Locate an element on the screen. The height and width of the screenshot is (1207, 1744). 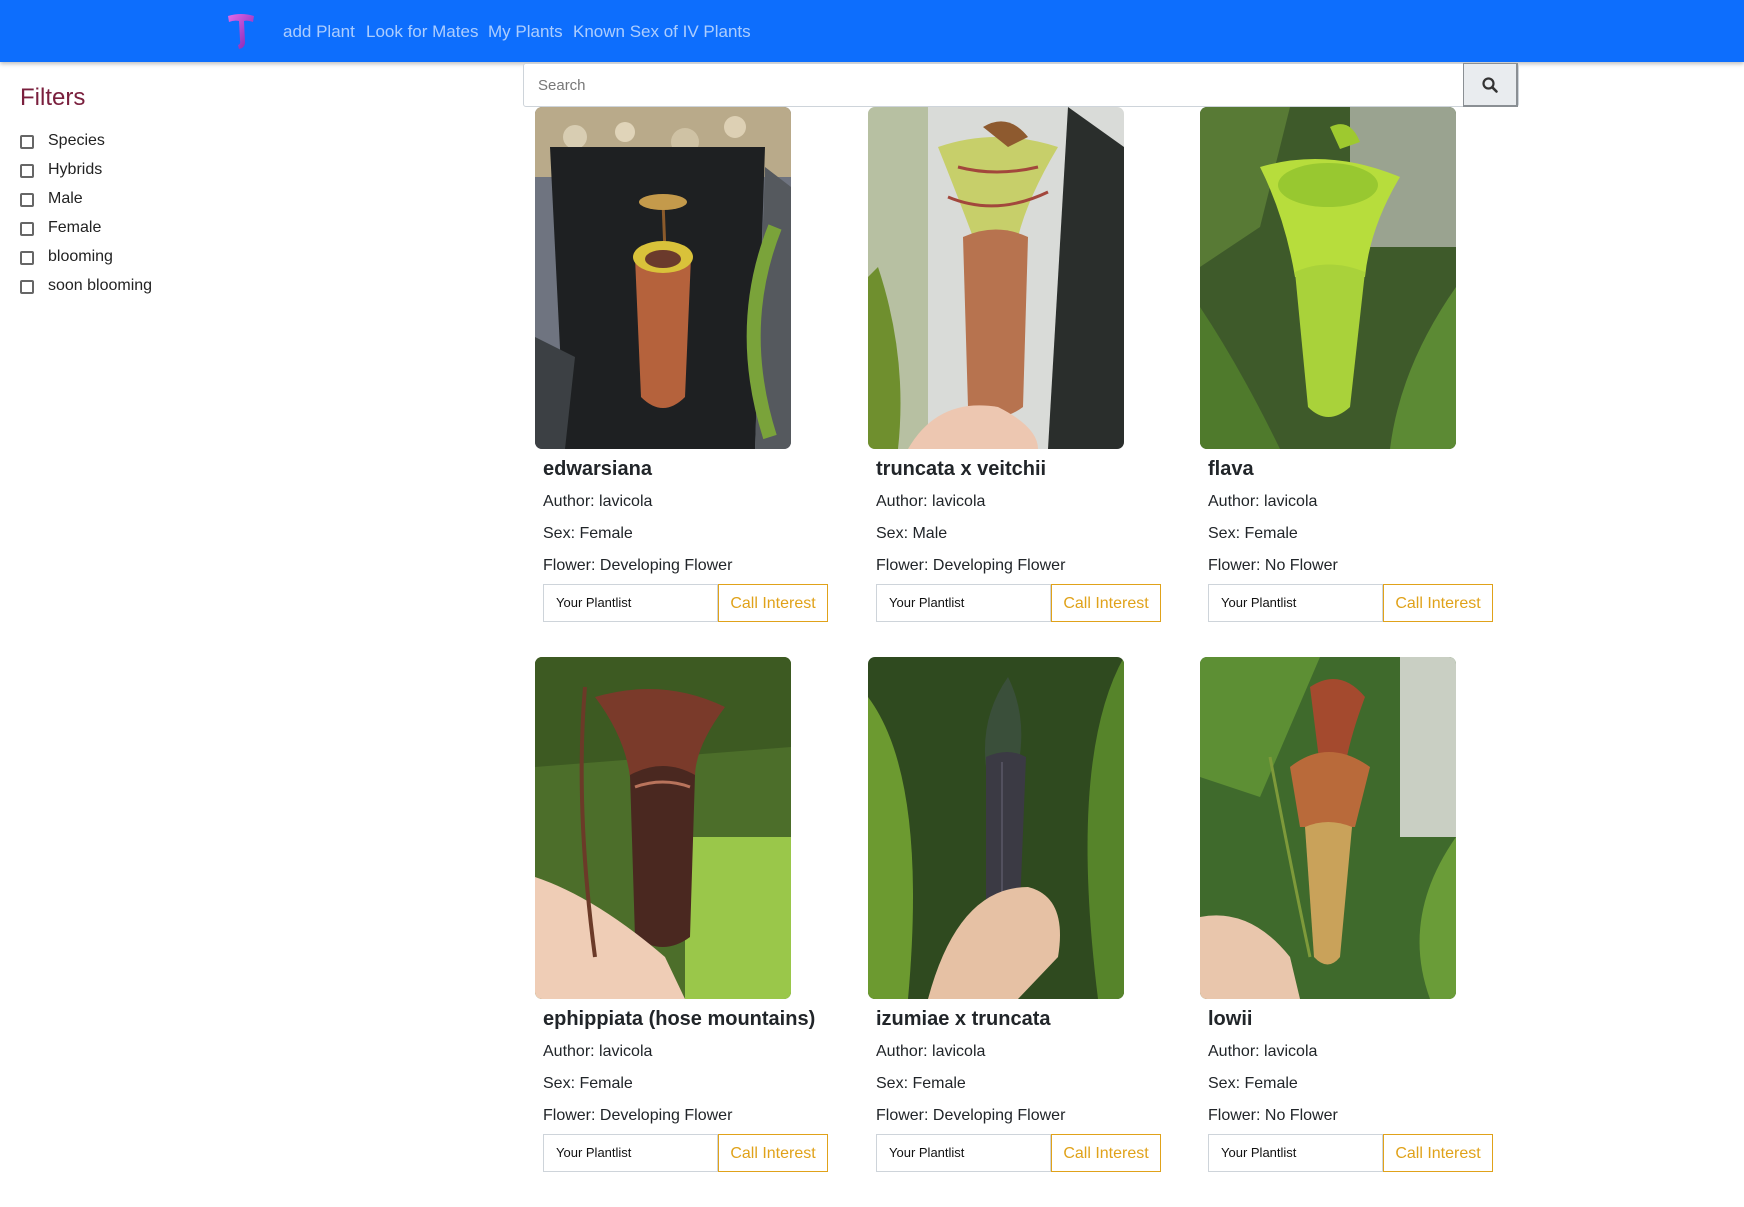
plant-name: truncata x veitchii is located at coordinates (961, 469).